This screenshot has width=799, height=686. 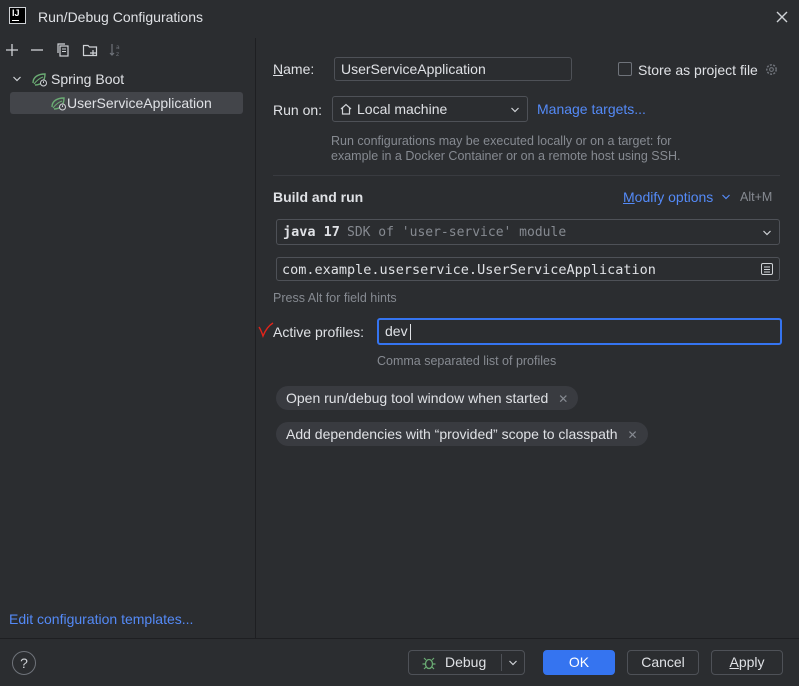 I want to click on field-hints-text: Press Alt for field hints, so click(x=335, y=298).